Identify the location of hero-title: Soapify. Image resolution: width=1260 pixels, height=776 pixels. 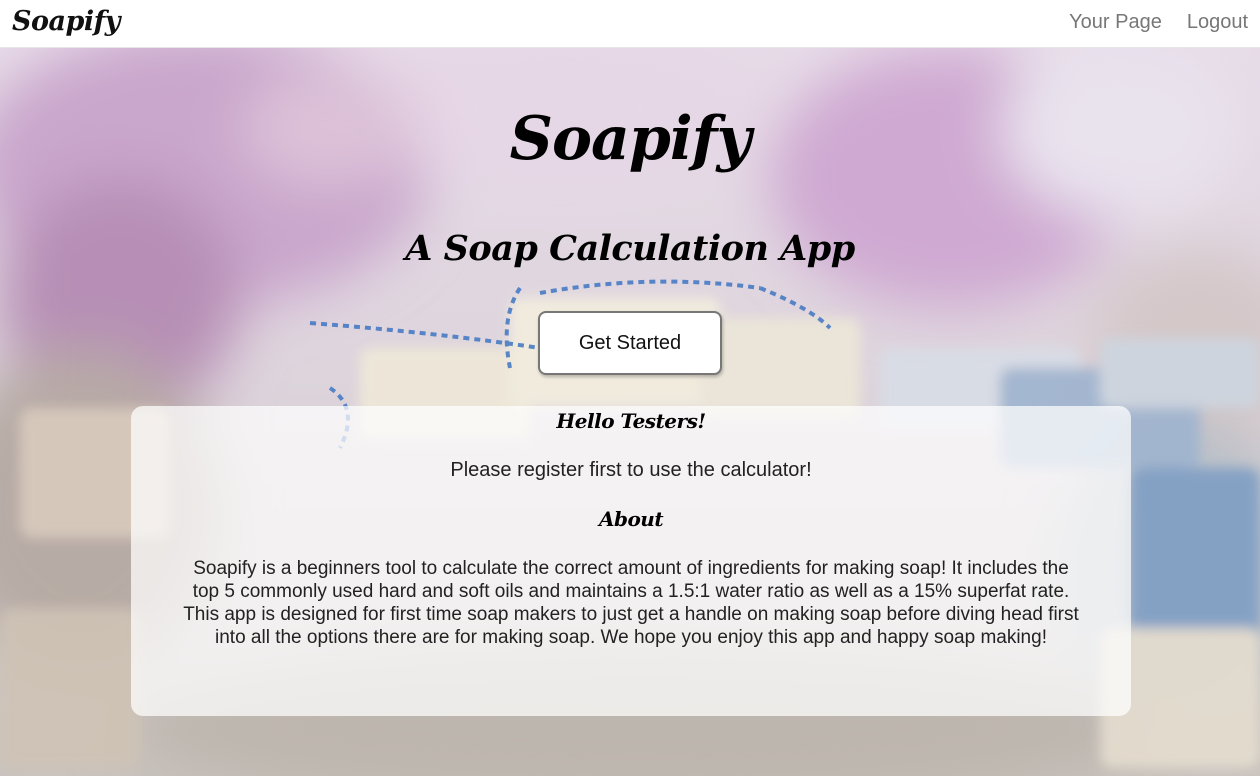
(630, 139).